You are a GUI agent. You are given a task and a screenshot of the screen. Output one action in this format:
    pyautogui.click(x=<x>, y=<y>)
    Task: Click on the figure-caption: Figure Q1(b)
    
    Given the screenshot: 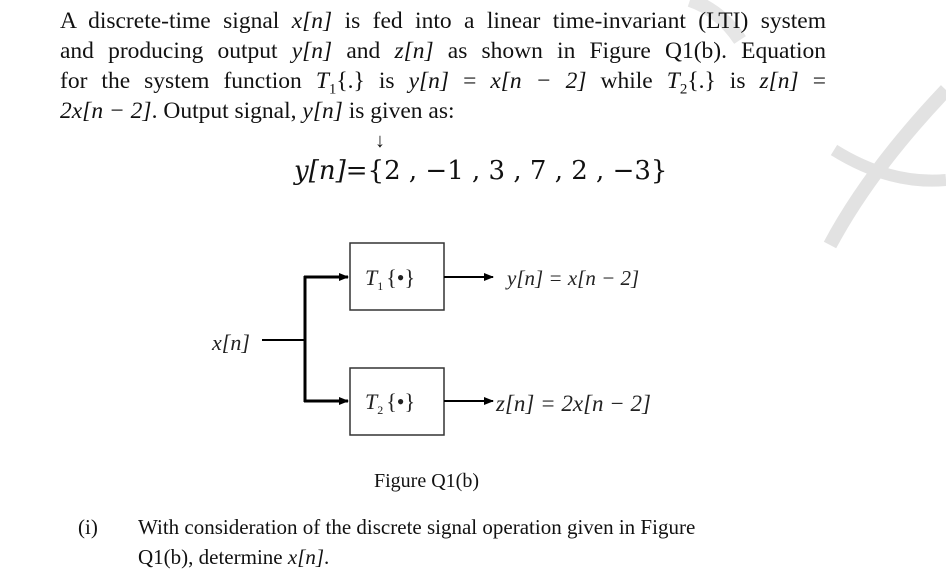 What is the action you would take?
    pyautogui.click(x=426, y=481)
    